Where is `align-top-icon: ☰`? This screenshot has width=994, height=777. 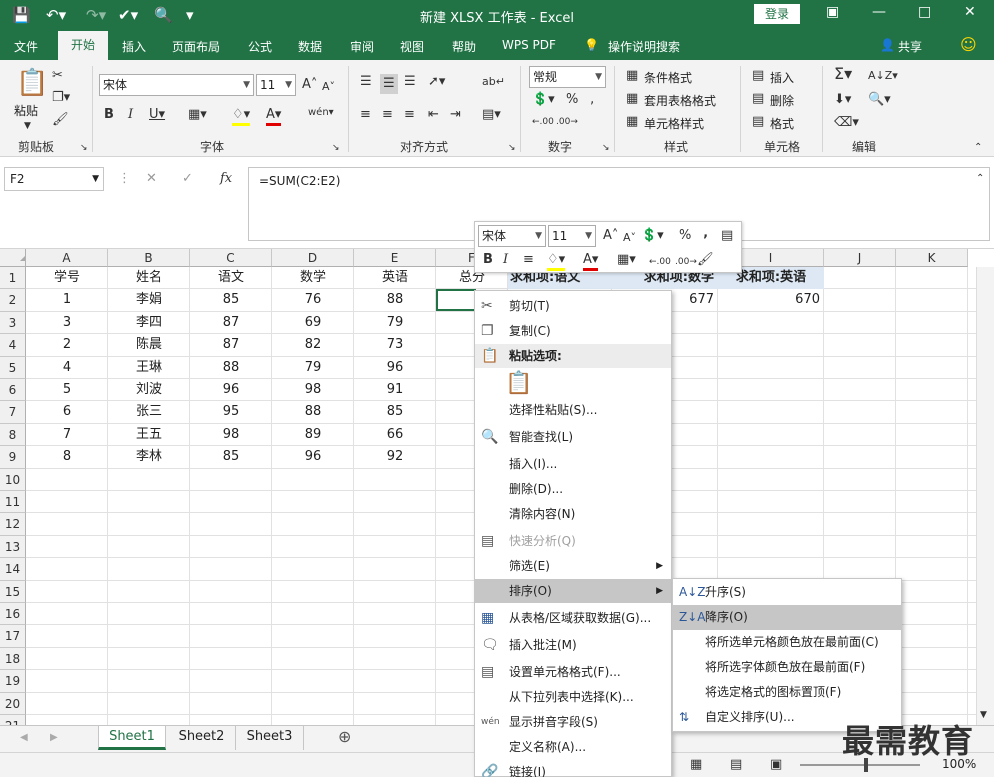 align-top-icon: ☰ is located at coordinates (366, 82).